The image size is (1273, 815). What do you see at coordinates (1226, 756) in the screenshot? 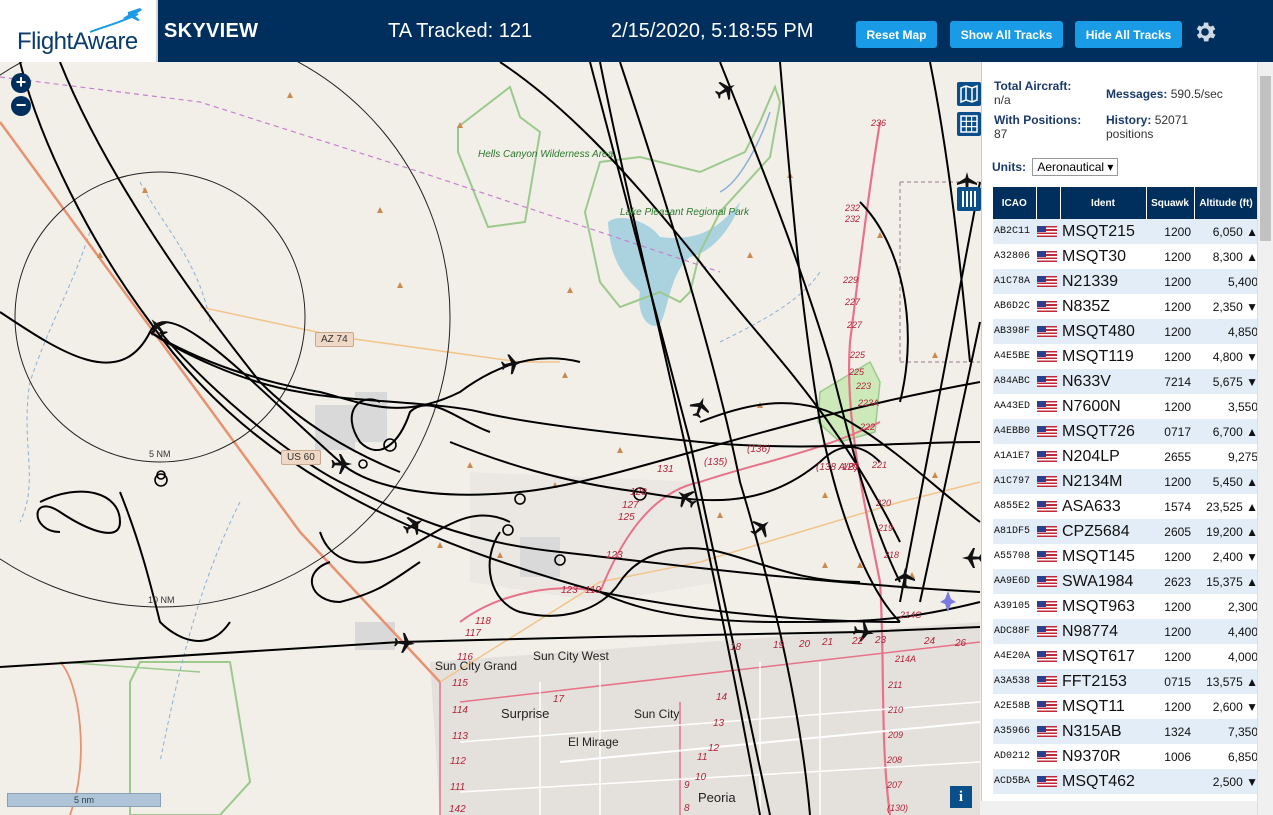
I see `altitude-cell: 6,850` at bounding box center [1226, 756].